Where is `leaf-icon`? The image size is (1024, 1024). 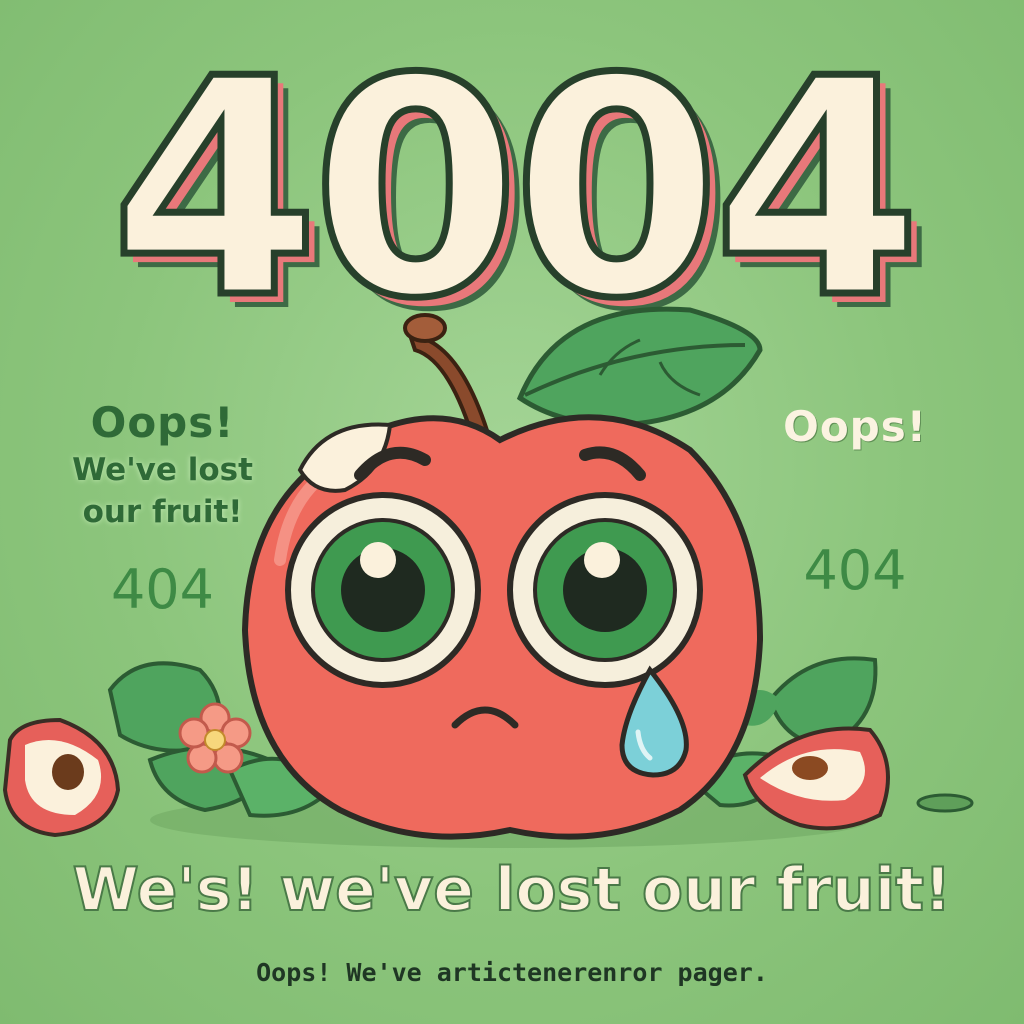
leaf-icon is located at coordinates (639, 367).